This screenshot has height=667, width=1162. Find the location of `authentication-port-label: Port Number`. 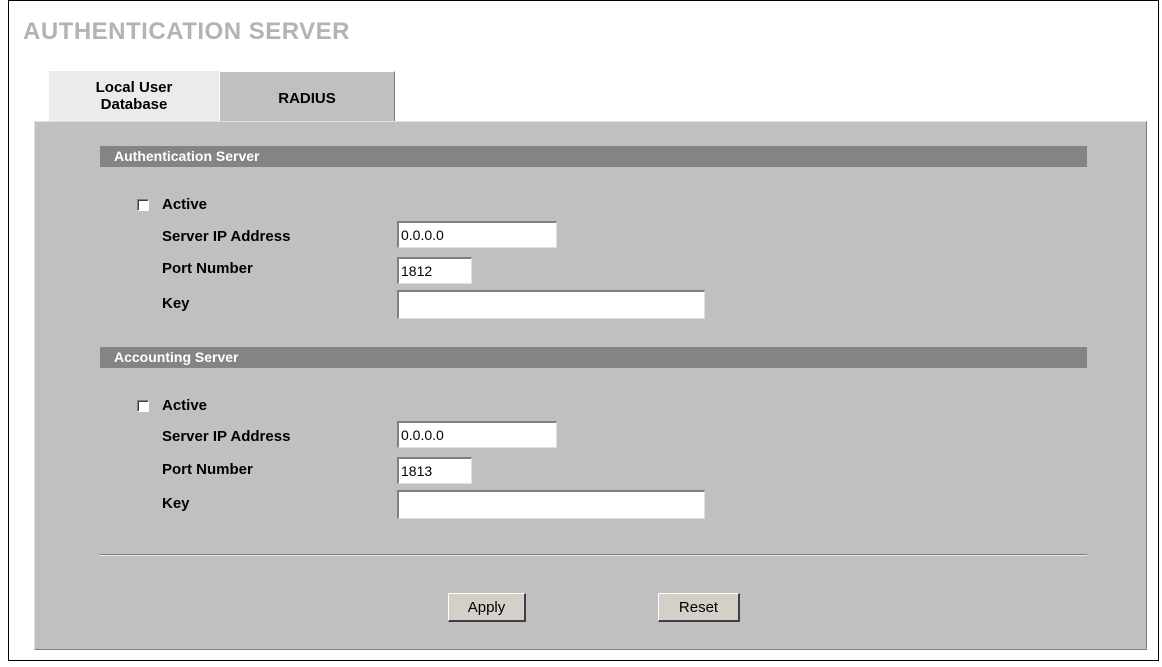

authentication-port-label: Port Number is located at coordinates (207, 268).